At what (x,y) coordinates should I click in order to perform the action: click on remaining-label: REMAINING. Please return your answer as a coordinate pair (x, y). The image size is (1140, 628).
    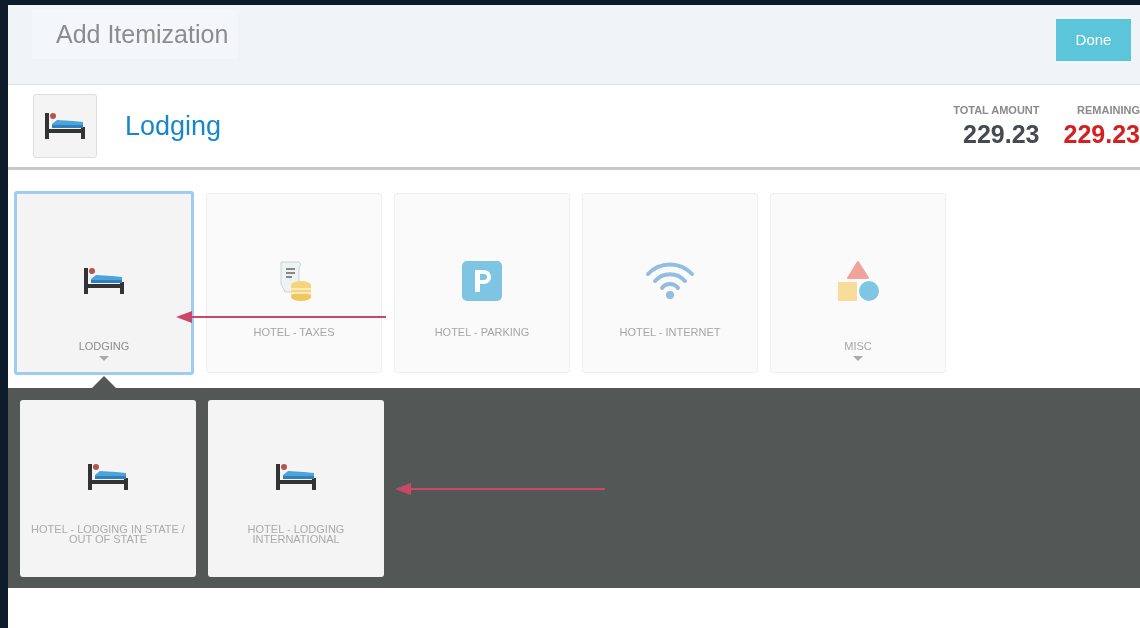
    Looking at the image, I should click on (1108, 109).